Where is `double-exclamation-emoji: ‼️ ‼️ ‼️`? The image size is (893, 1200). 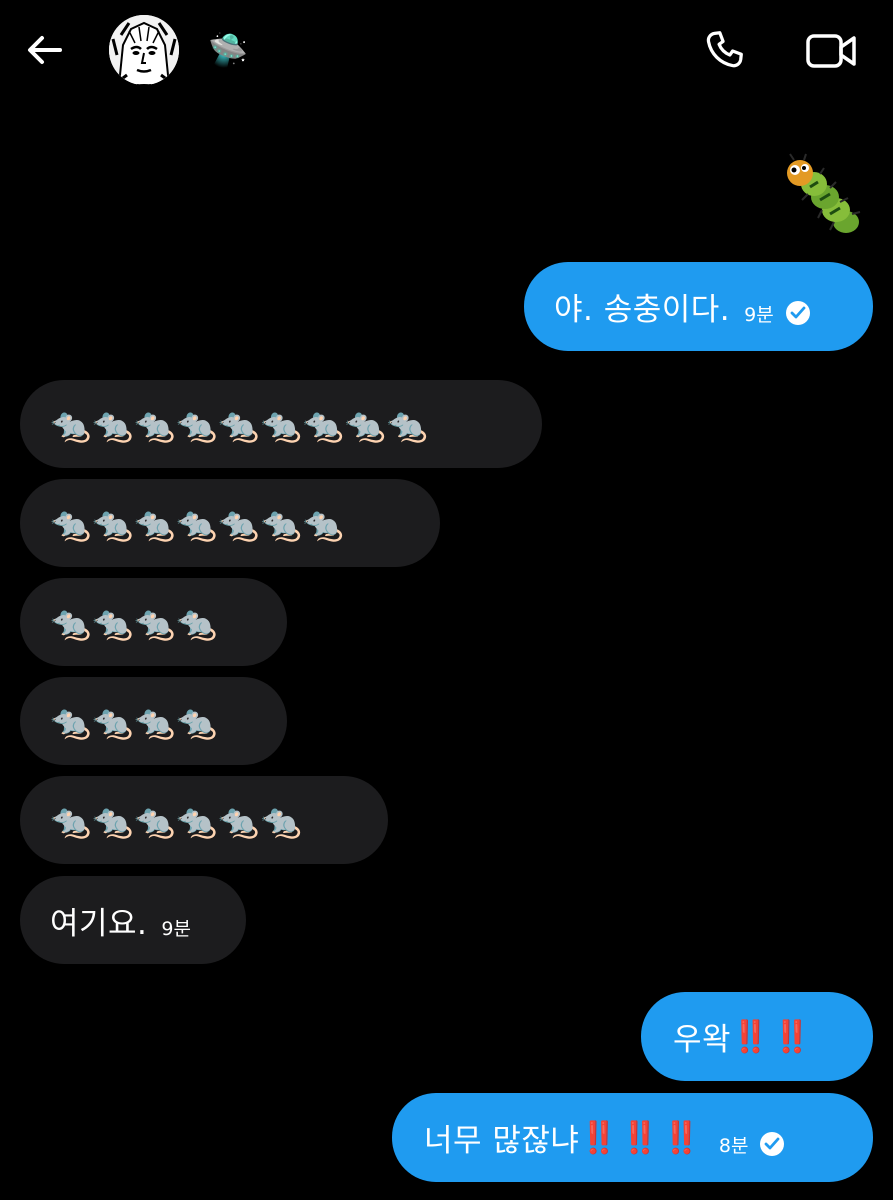 double-exclamation-emoji: ‼️ ‼️ ‼️ is located at coordinates (639, 1138).